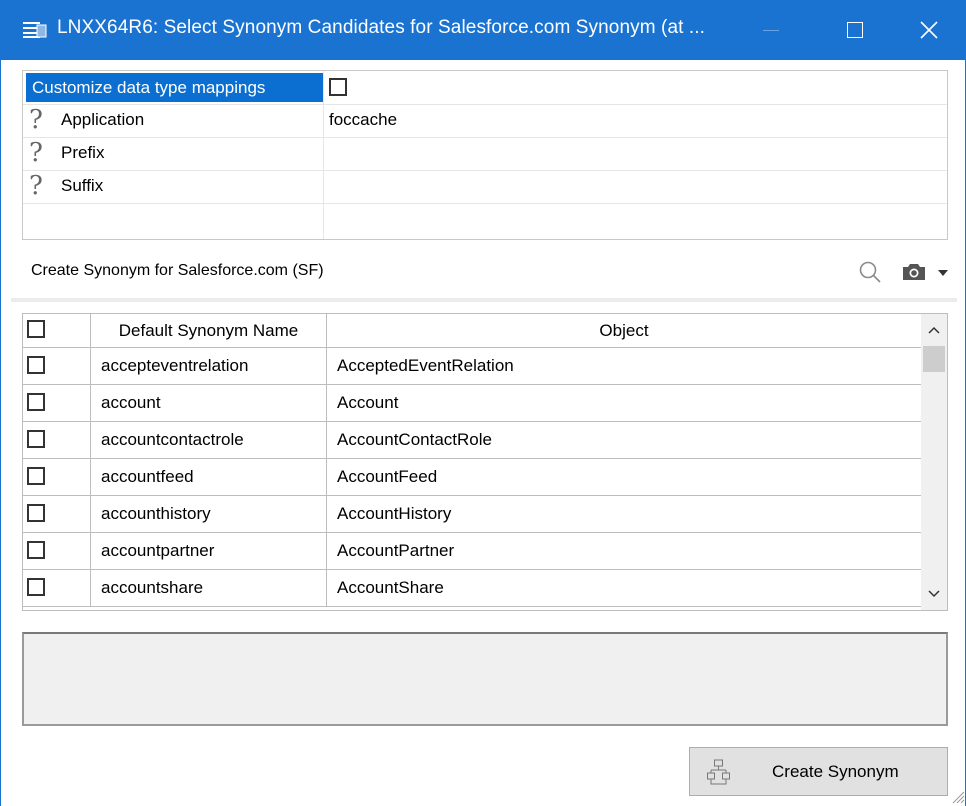  Describe the element at coordinates (35, 30) in the screenshot. I see `app-icon` at that location.